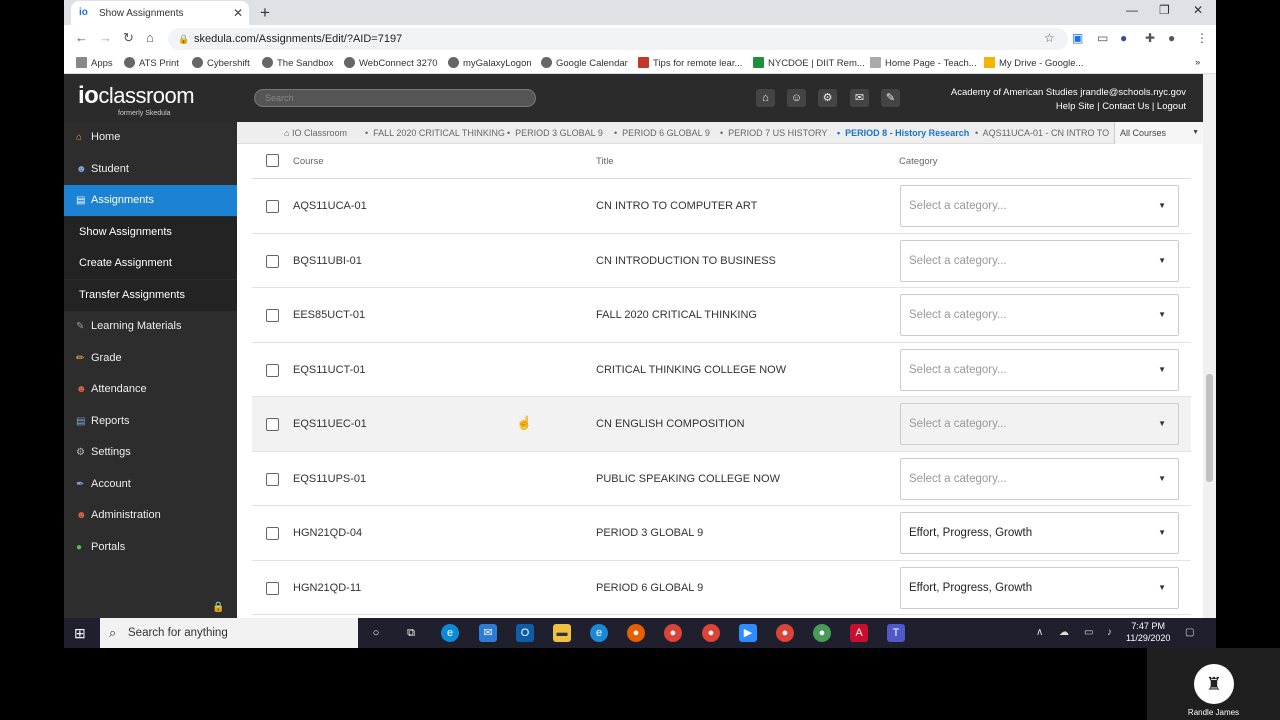  I want to click on app-logo: ioclassroom formerly Skedula, so click(136, 99).